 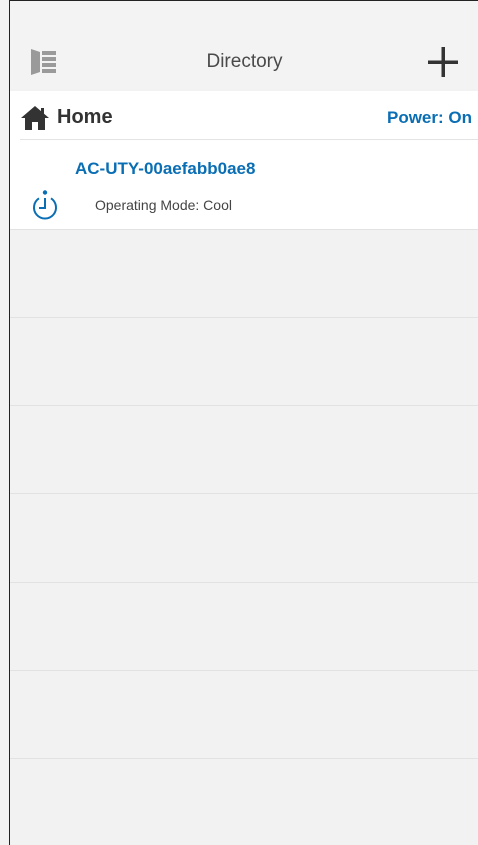 I want to click on page-title: Directory, so click(x=244, y=61).